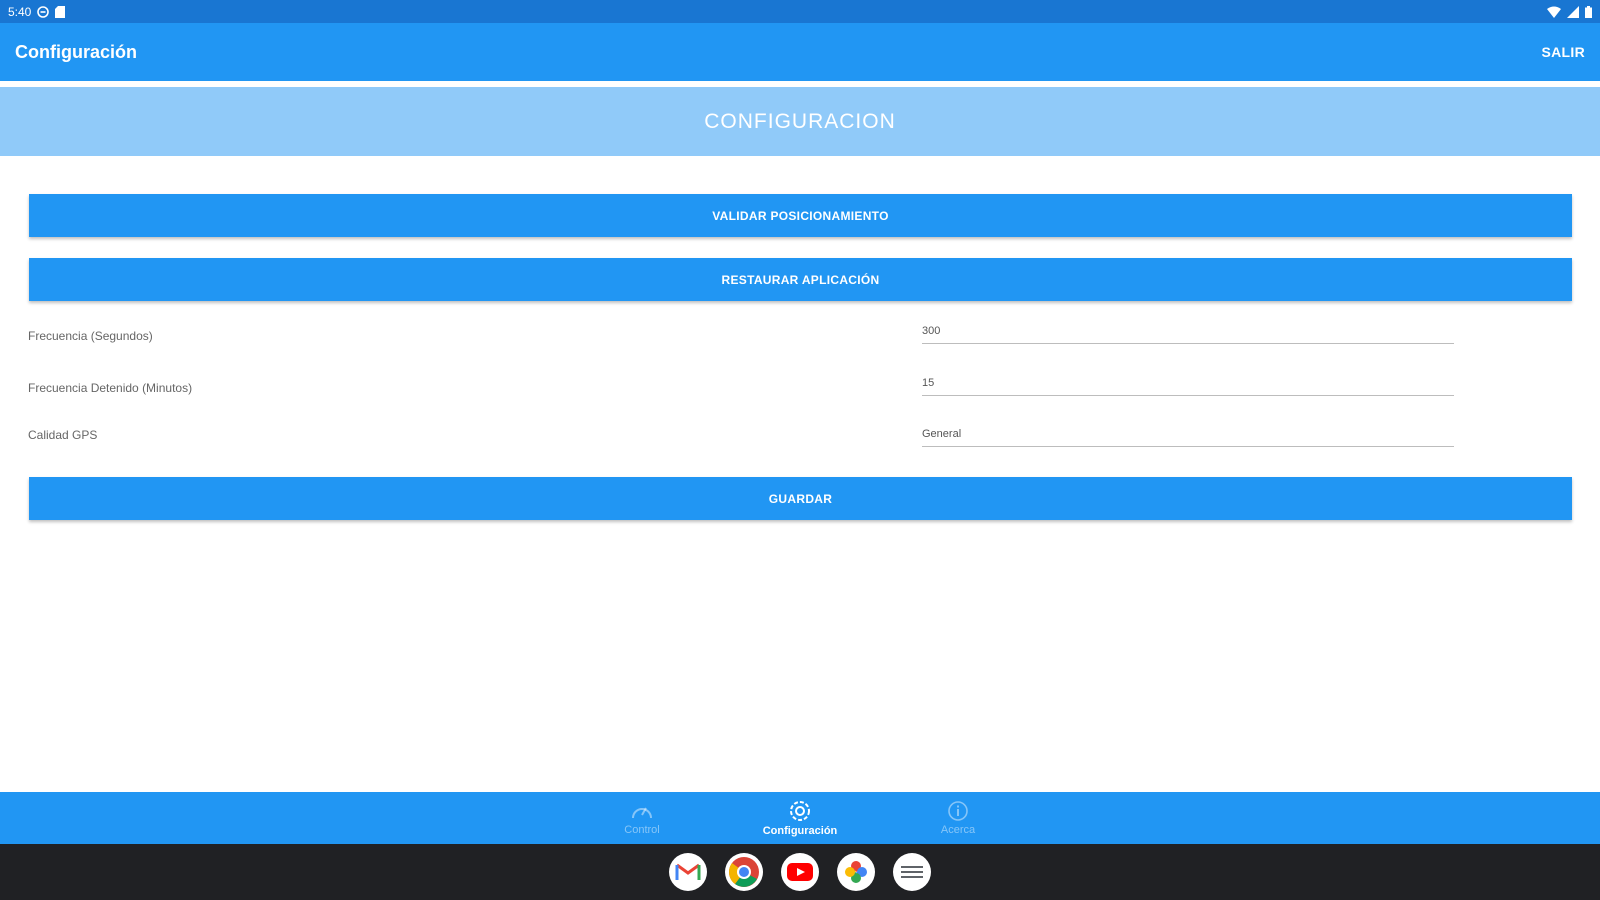 The width and height of the screenshot is (1600, 900). What do you see at coordinates (800, 831) in the screenshot?
I see `tab-configuracion-label: Configuración` at bounding box center [800, 831].